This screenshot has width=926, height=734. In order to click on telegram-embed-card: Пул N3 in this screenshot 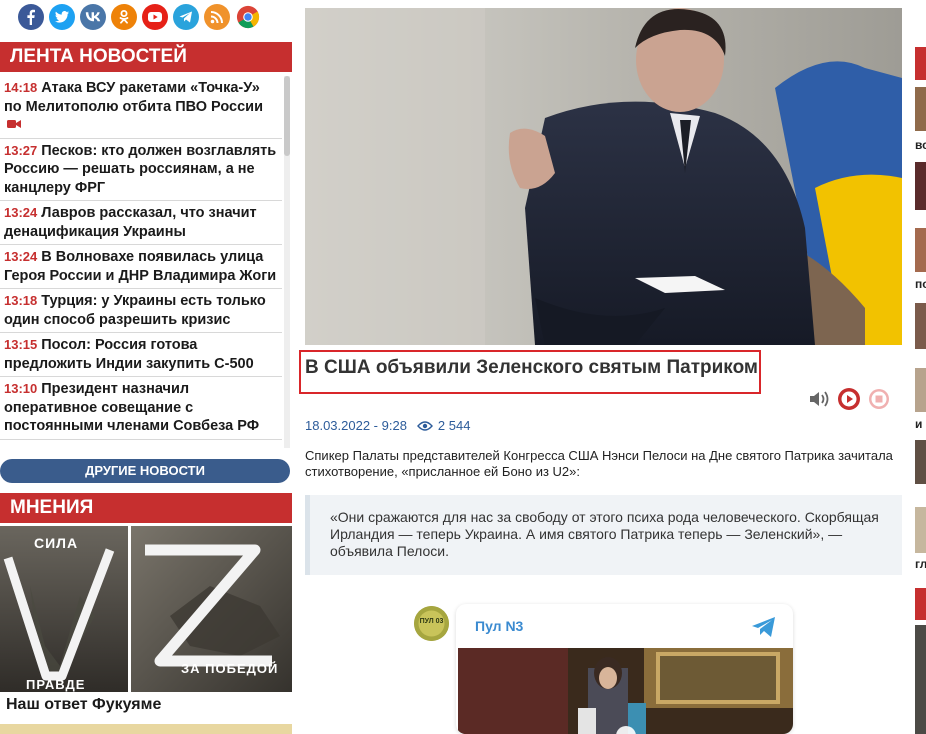, I will do `click(624, 669)`.